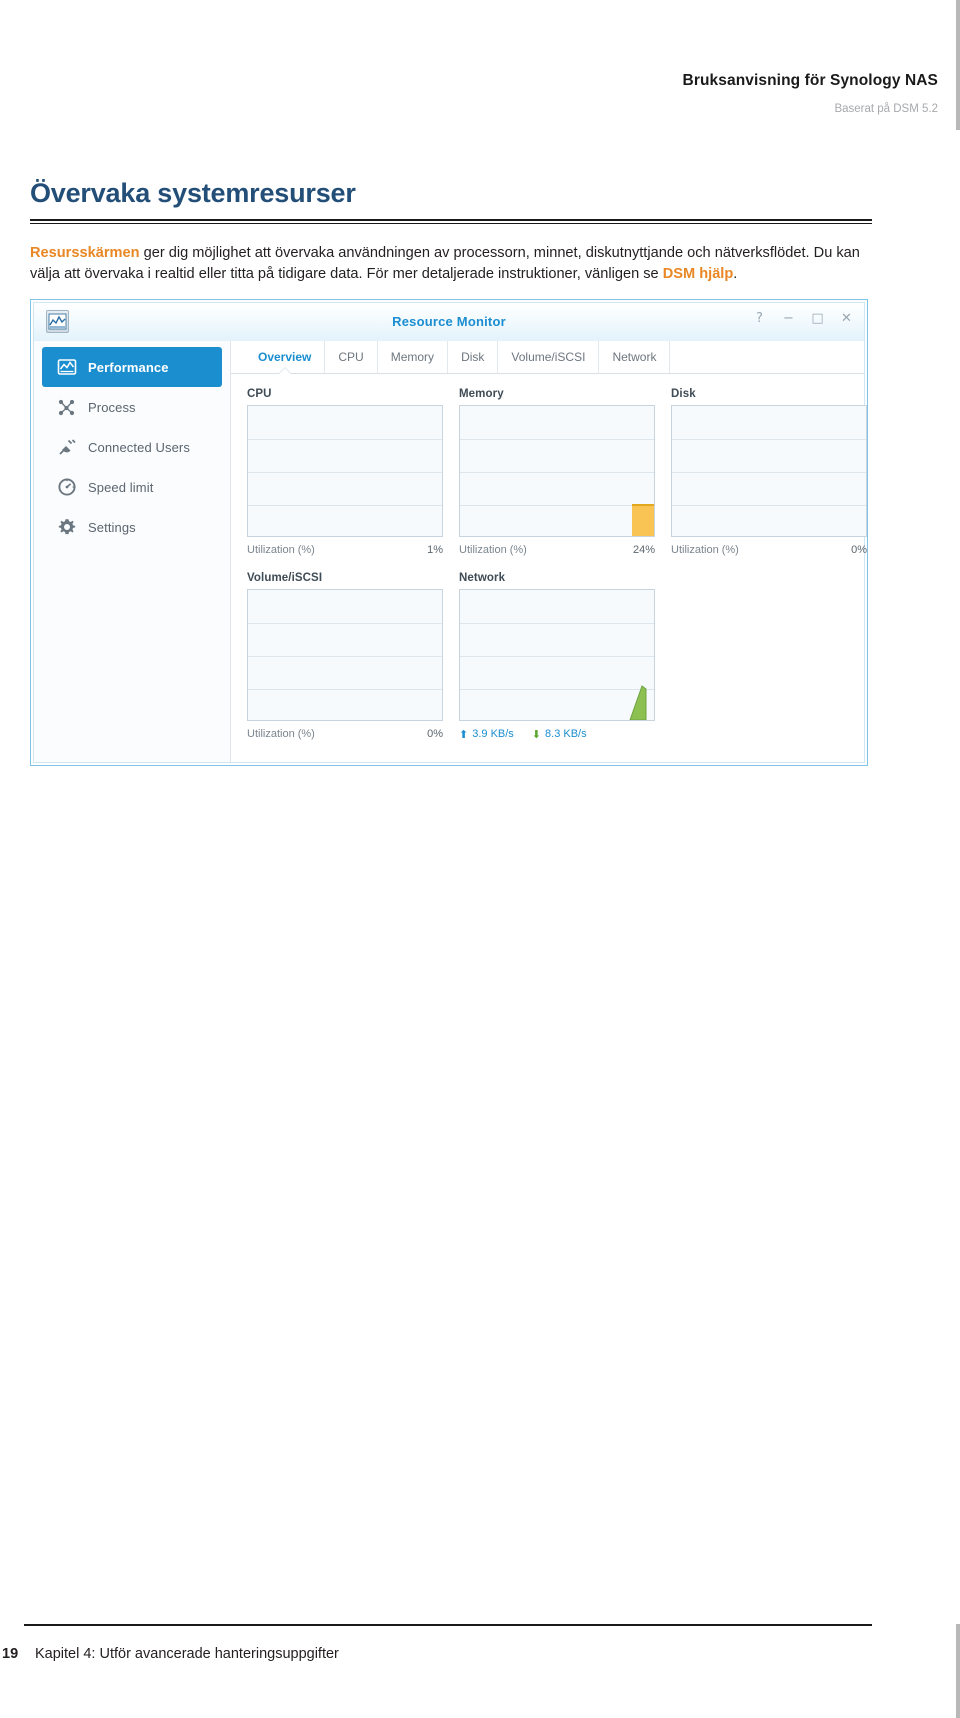  I want to click on chart-plot-volume, so click(345, 655).